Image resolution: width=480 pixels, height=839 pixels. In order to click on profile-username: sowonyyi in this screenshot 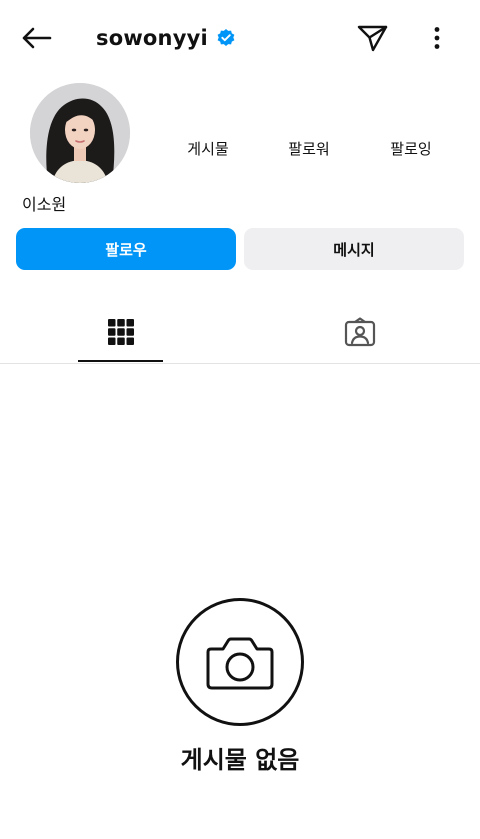, I will do `click(166, 38)`.